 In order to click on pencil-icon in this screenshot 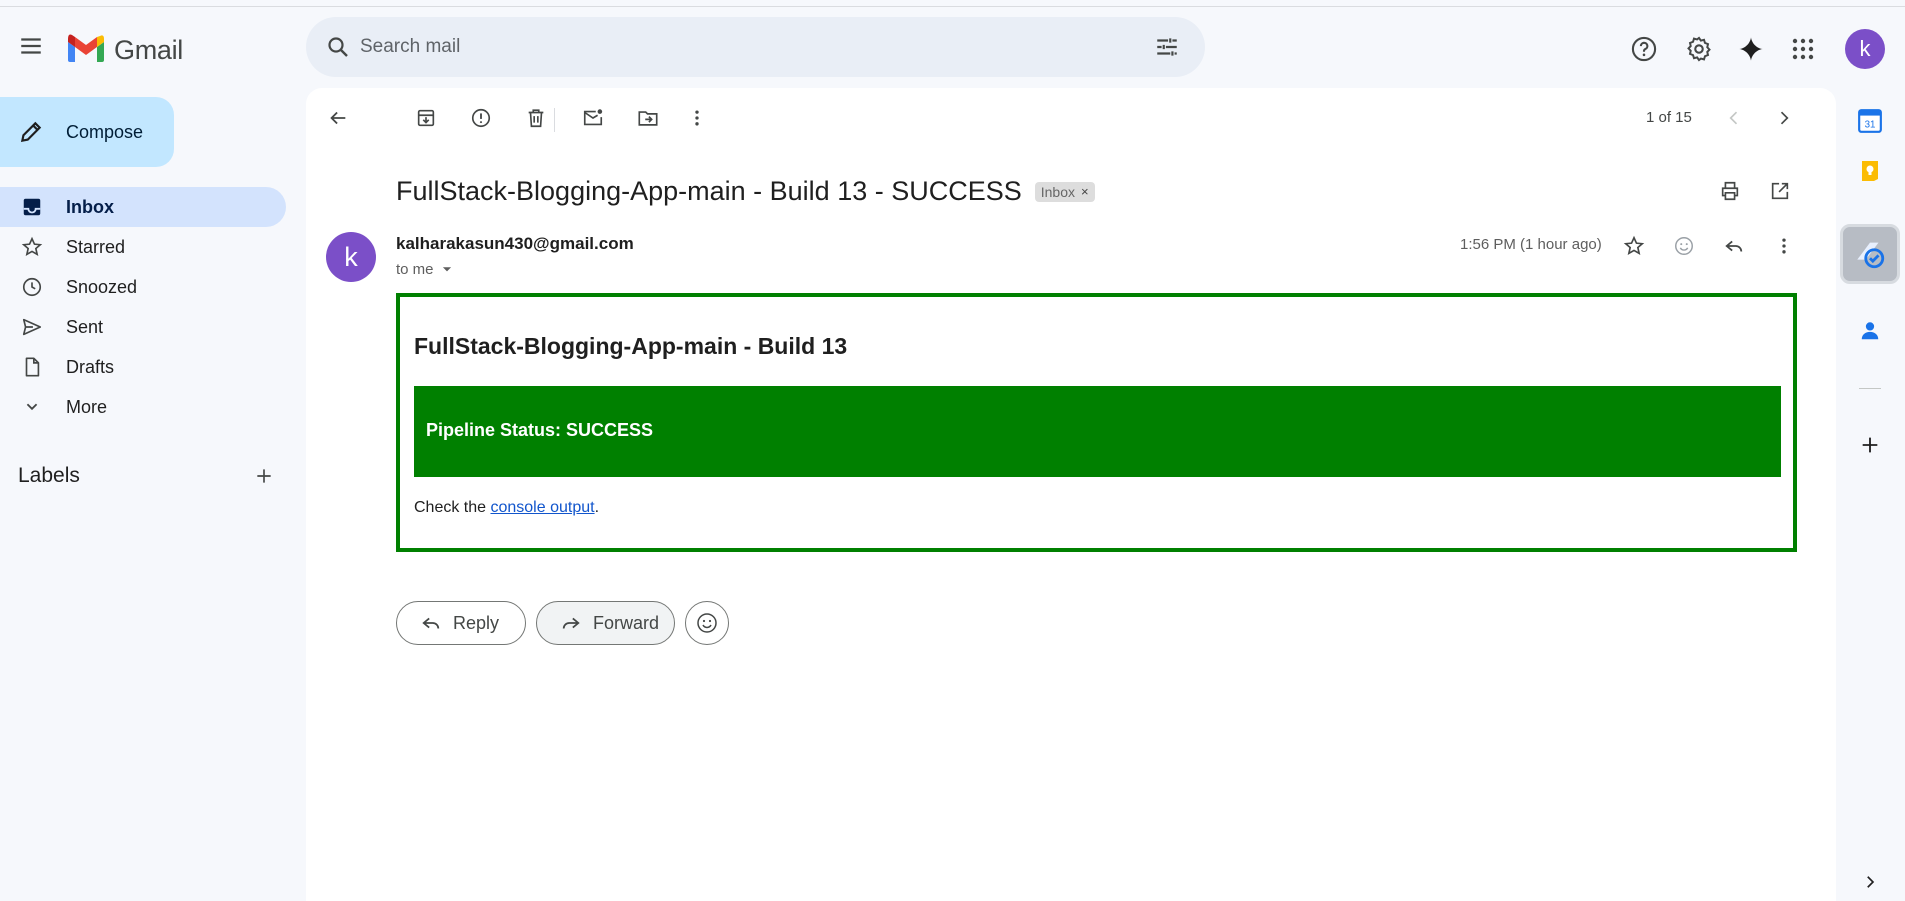, I will do `click(31, 132)`.